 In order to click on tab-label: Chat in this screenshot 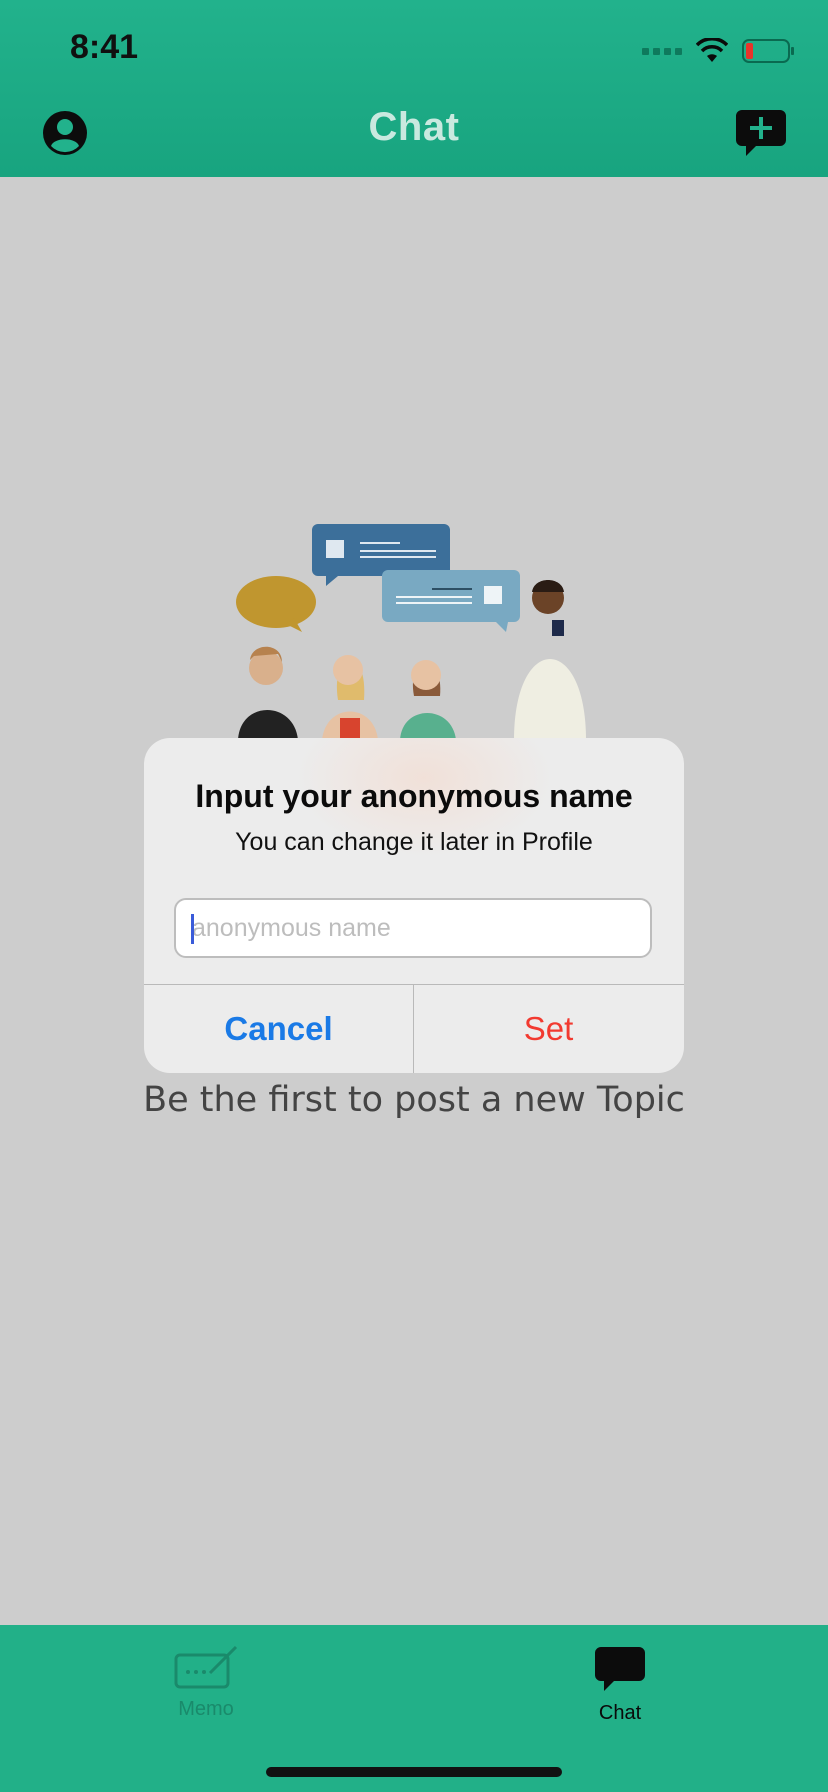, I will do `click(620, 1713)`.